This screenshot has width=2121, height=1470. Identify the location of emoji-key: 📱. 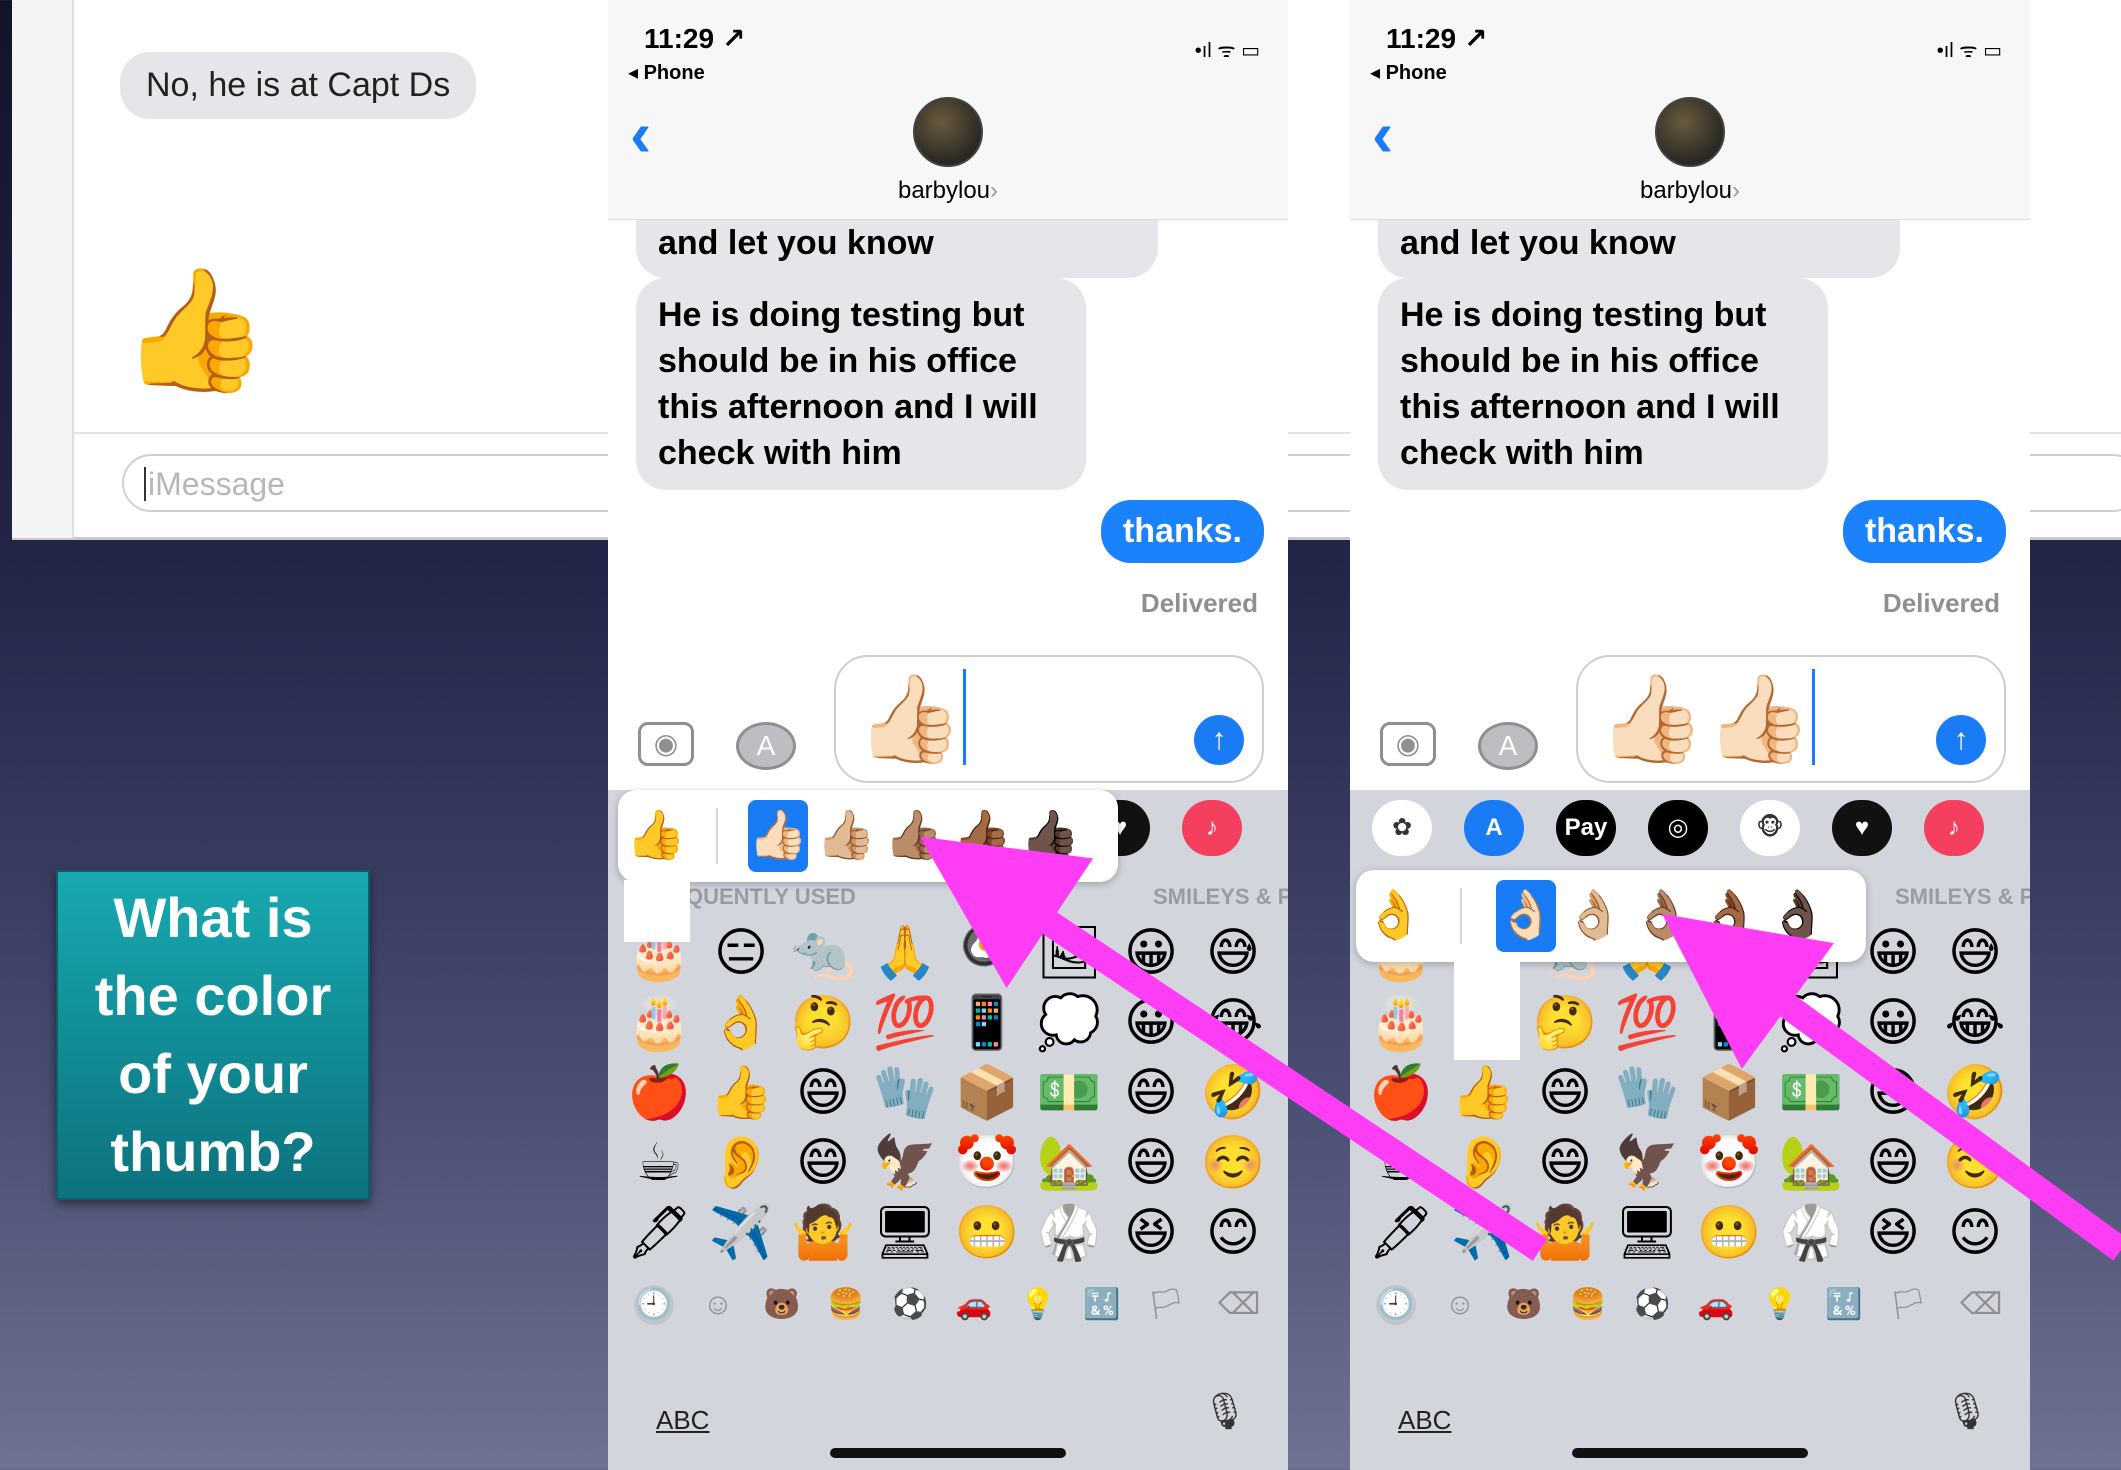
(1729, 1023).